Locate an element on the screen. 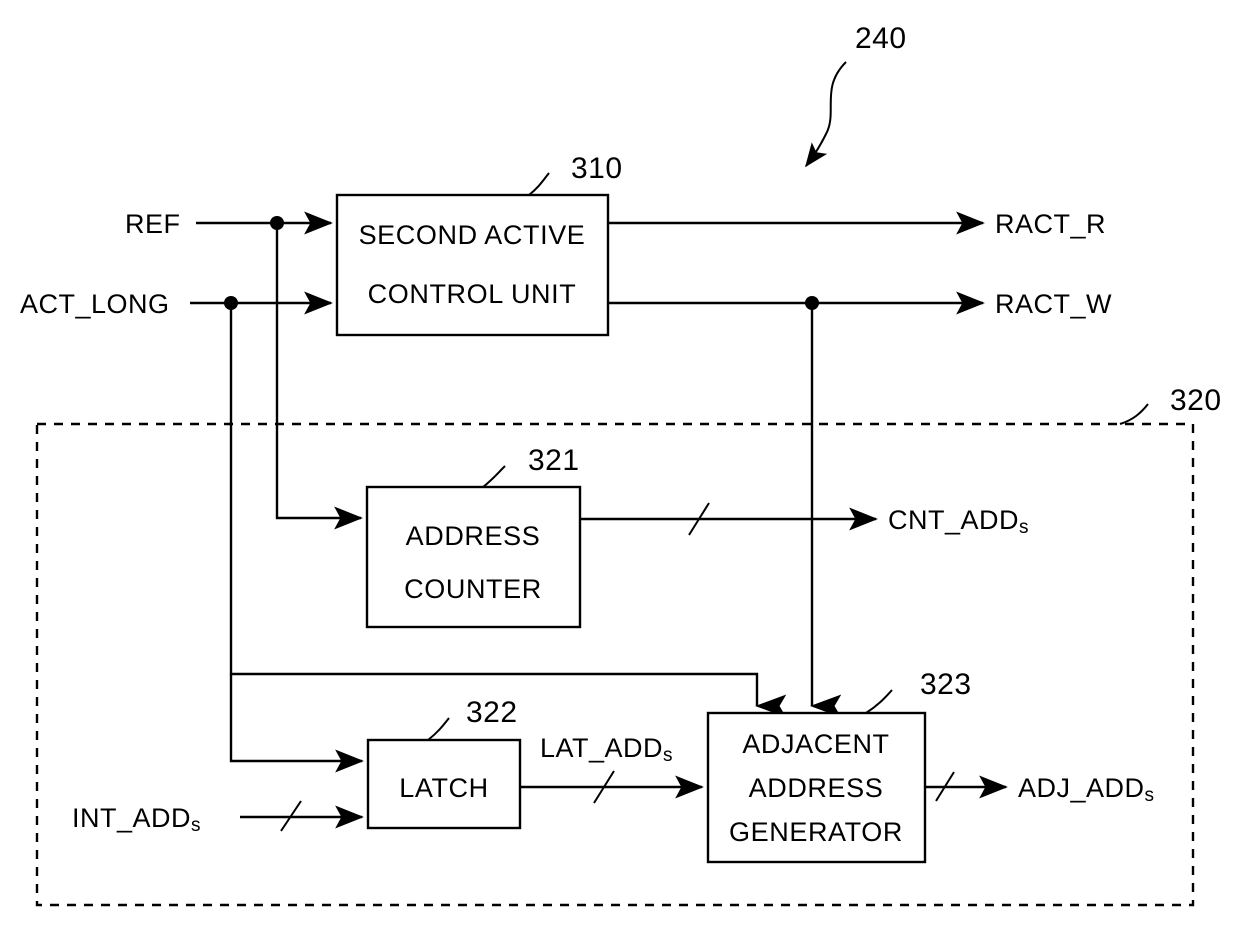  reference-numeral-322: 322 is located at coordinates (492, 712).